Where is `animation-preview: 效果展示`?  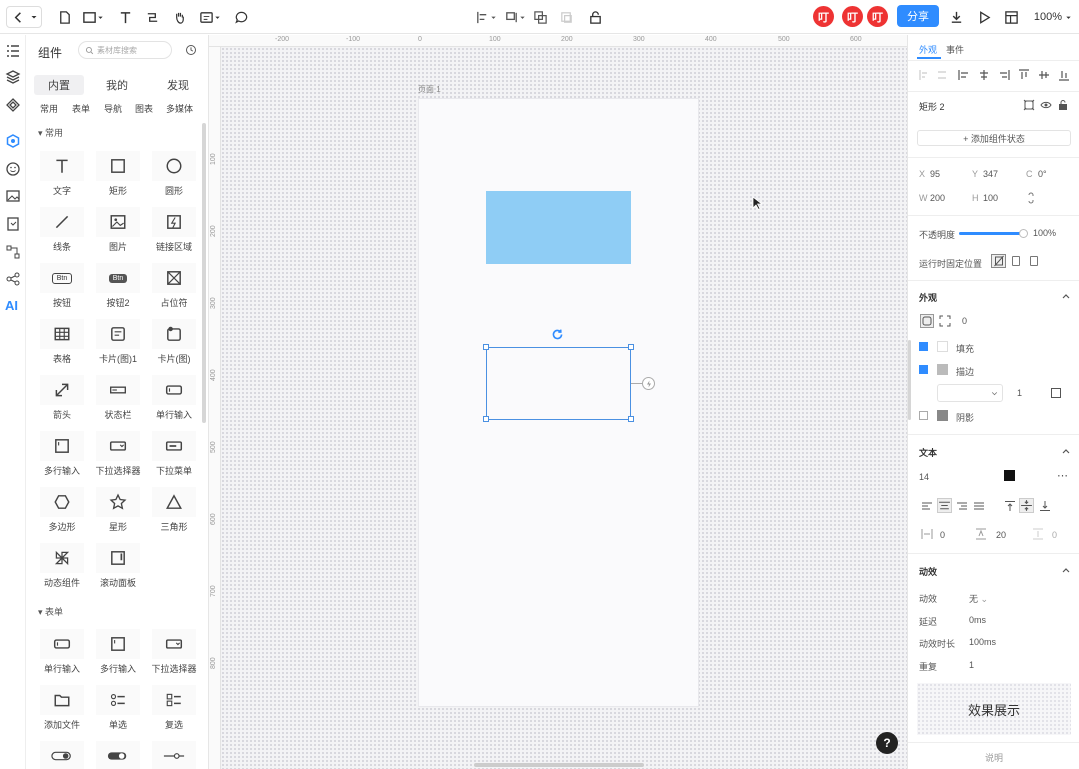
animation-preview: 效果展示 is located at coordinates (994, 709).